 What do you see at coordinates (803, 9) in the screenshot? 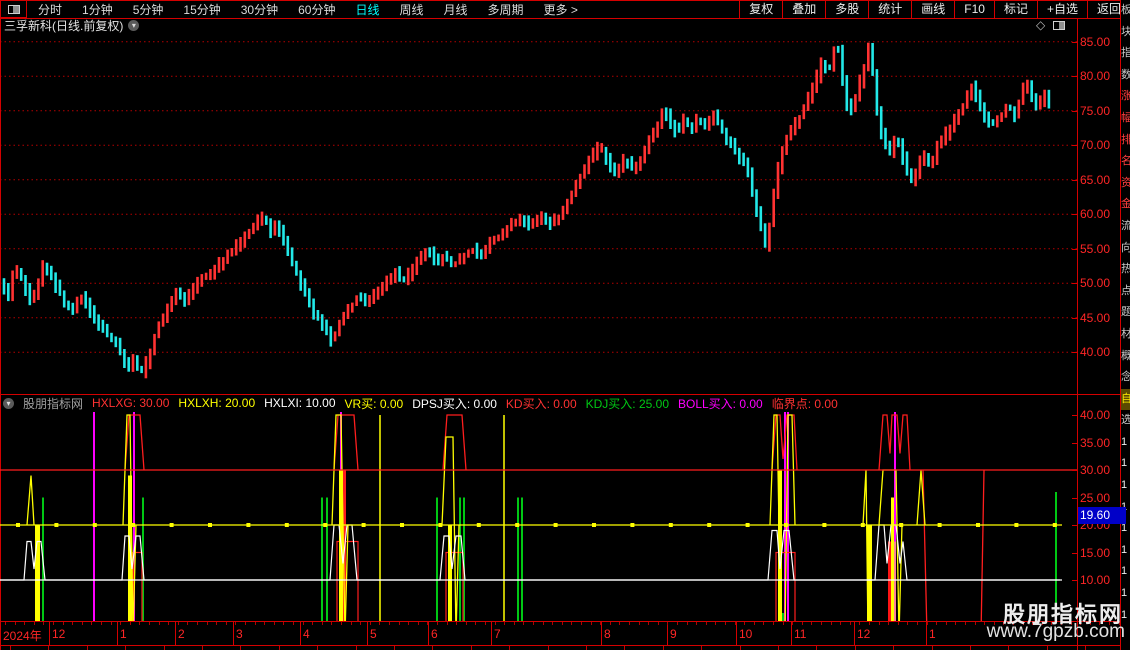
I see `toolbar-button-1: 叠加` at bounding box center [803, 9].